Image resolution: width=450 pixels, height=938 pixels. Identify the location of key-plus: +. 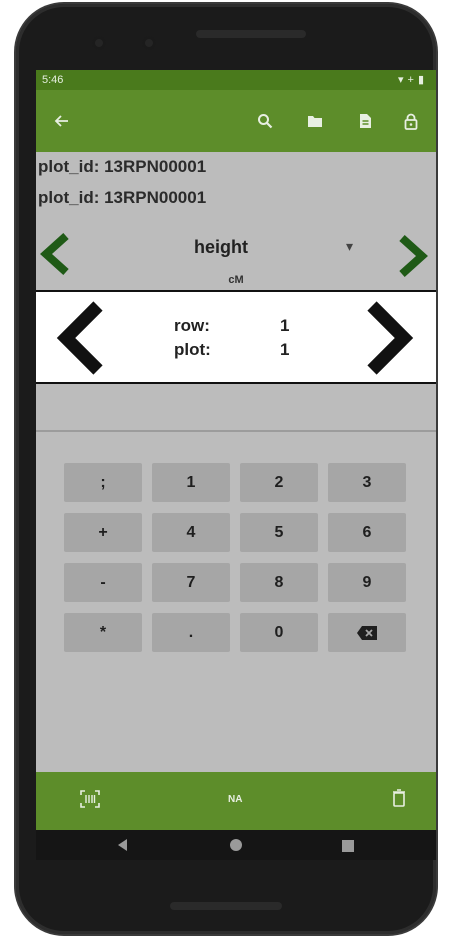
(103, 532).